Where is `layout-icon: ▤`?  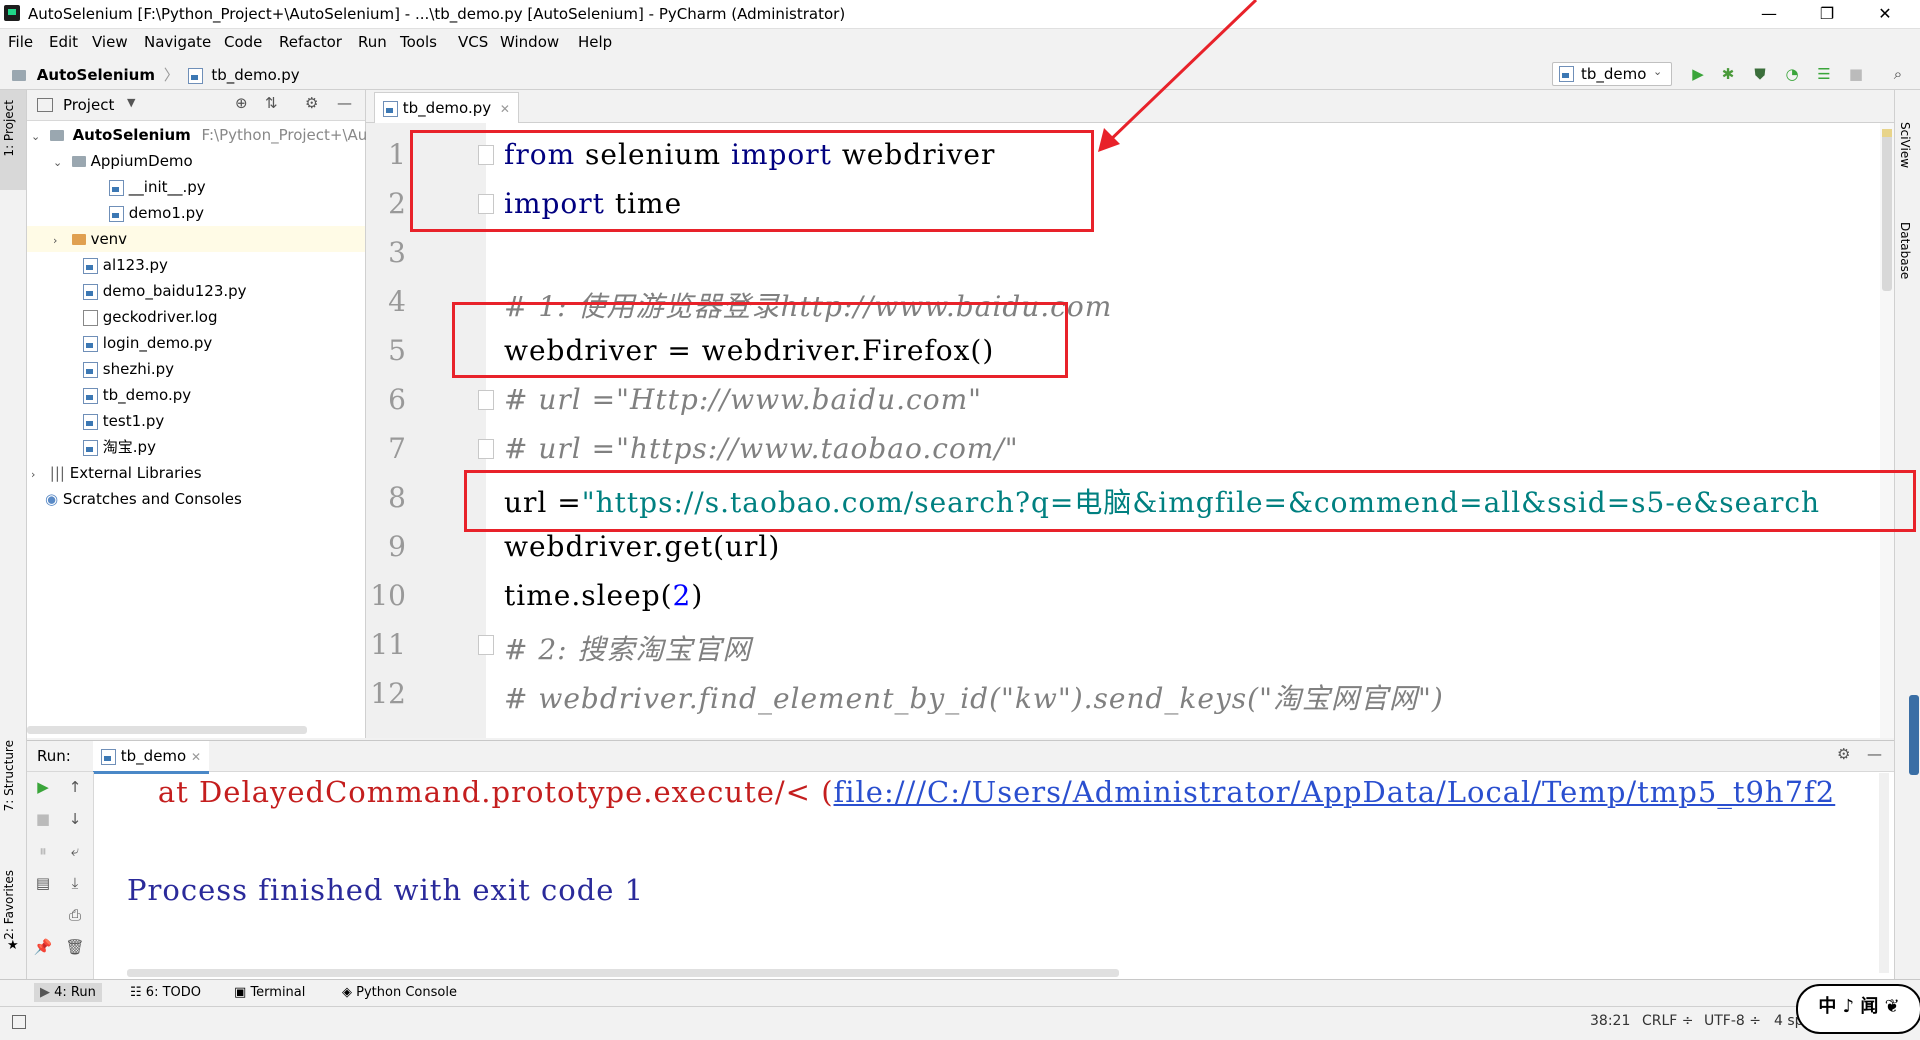
layout-icon: ▤ is located at coordinates (43, 883).